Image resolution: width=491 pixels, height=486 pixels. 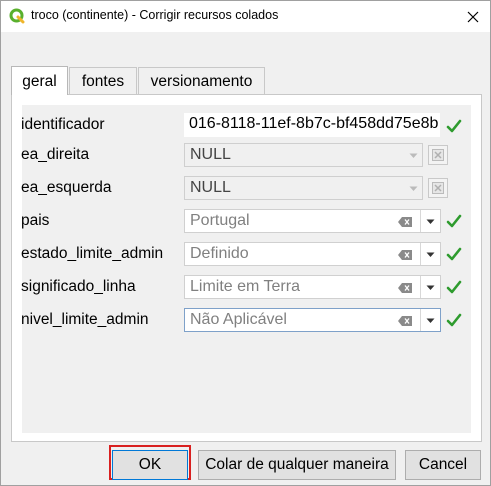 I want to click on ea-esquerda-value: NULL, so click(x=210, y=187).